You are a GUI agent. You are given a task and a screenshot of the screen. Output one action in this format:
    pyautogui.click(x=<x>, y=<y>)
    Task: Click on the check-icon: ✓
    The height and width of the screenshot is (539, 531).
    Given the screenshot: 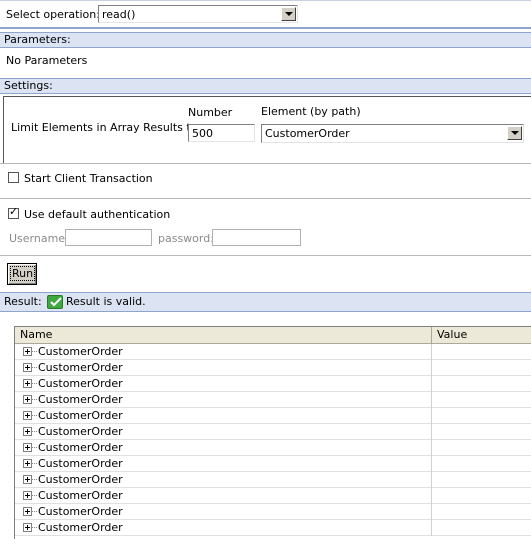 What is the action you would take?
    pyautogui.click(x=14, y=211)
    